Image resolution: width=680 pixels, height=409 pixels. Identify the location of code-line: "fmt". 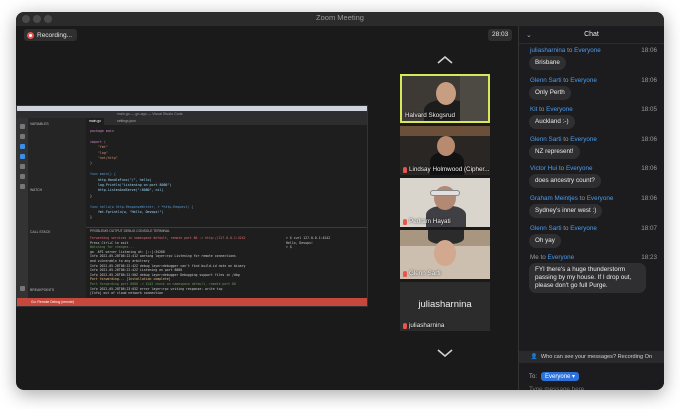
(99, 147).